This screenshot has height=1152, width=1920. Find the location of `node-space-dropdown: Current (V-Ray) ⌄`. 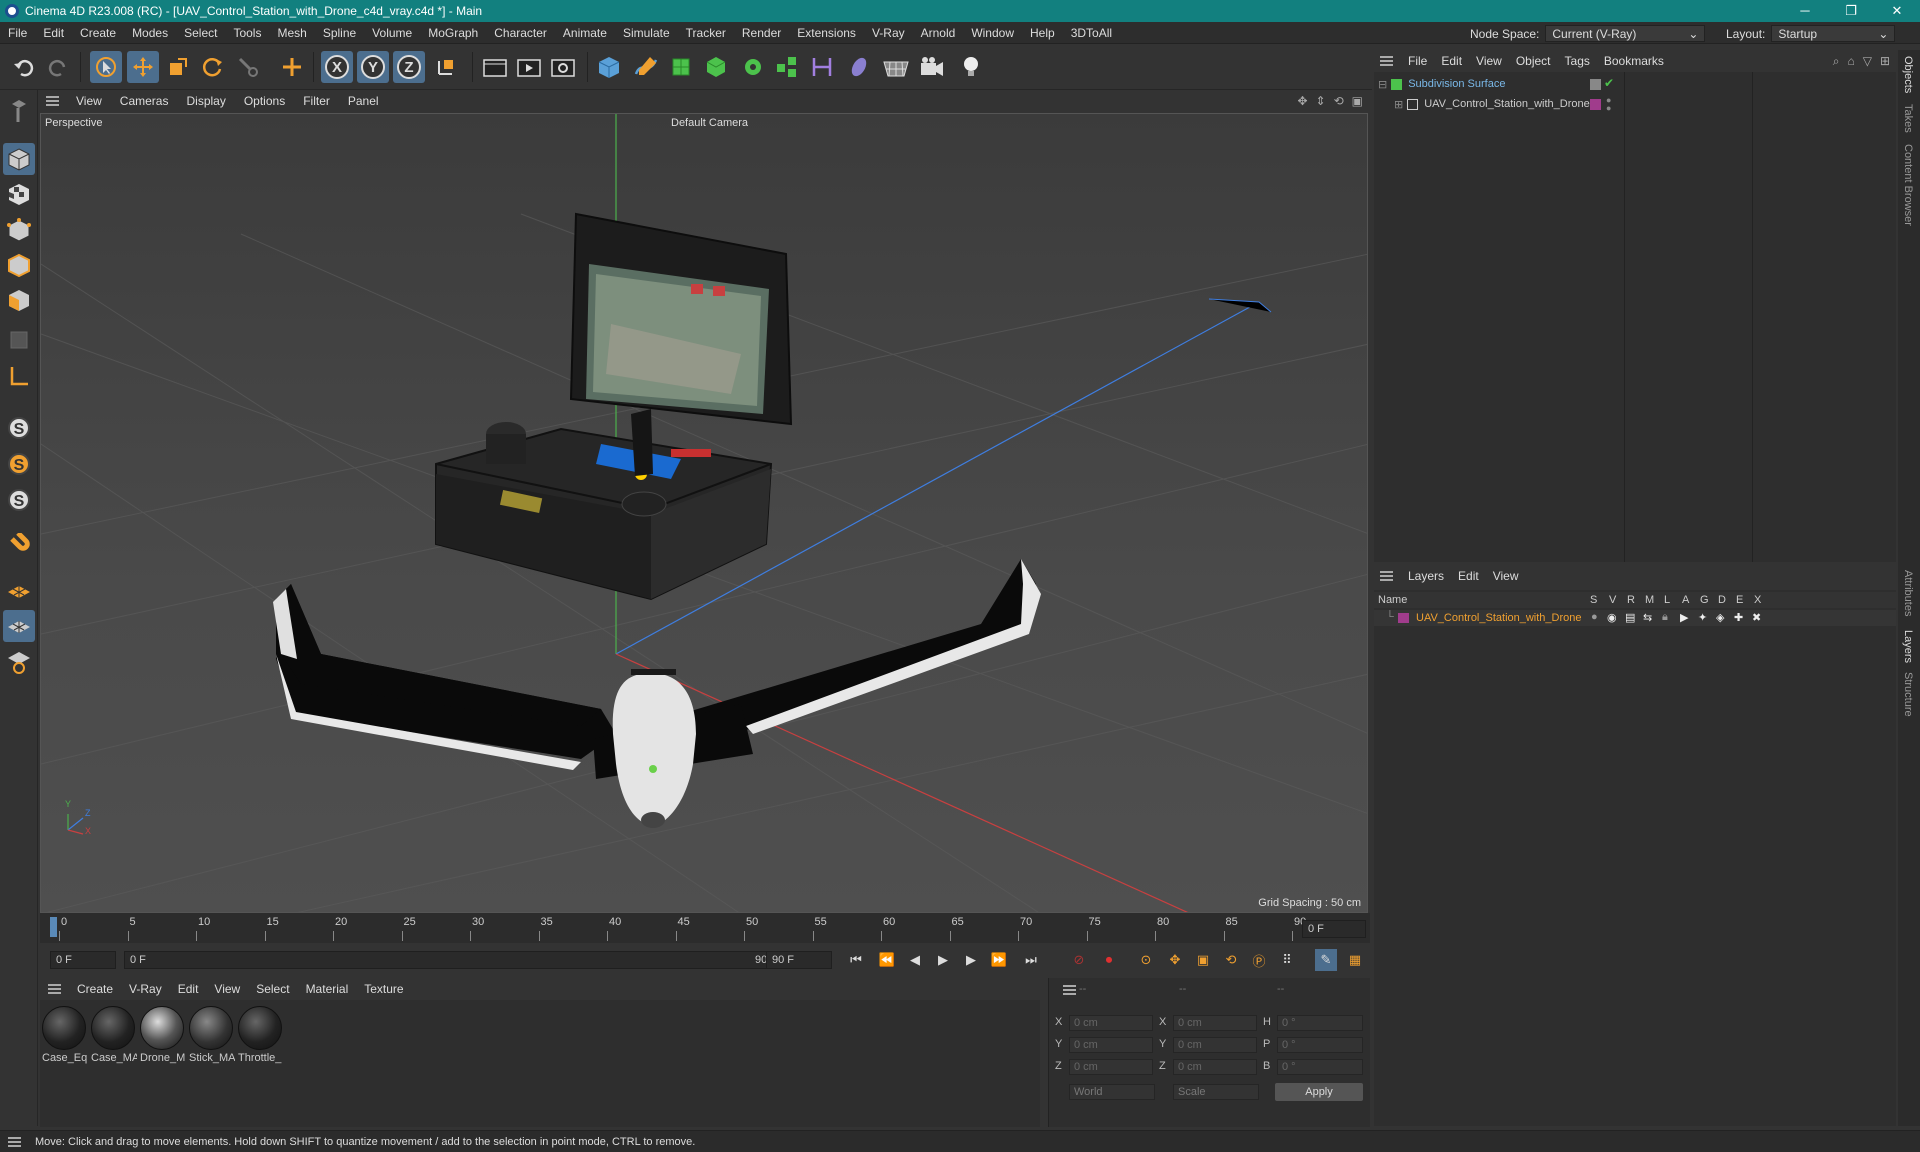

node-space-dropdown: Current (V-Ray) ⌄ is located at coordinates (1625, 33).